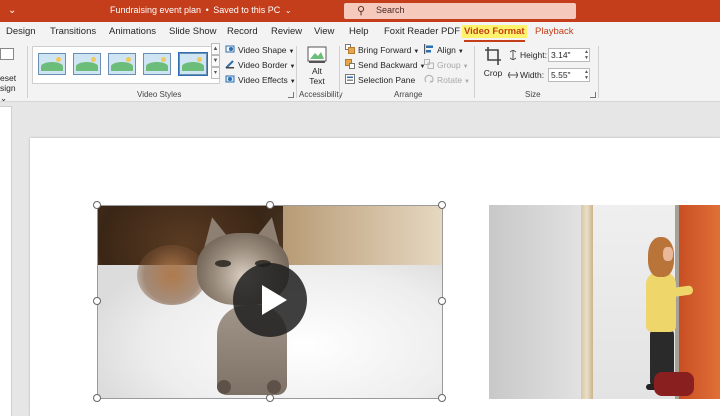  I want to click on tab-record: Record, so click(242, 31).